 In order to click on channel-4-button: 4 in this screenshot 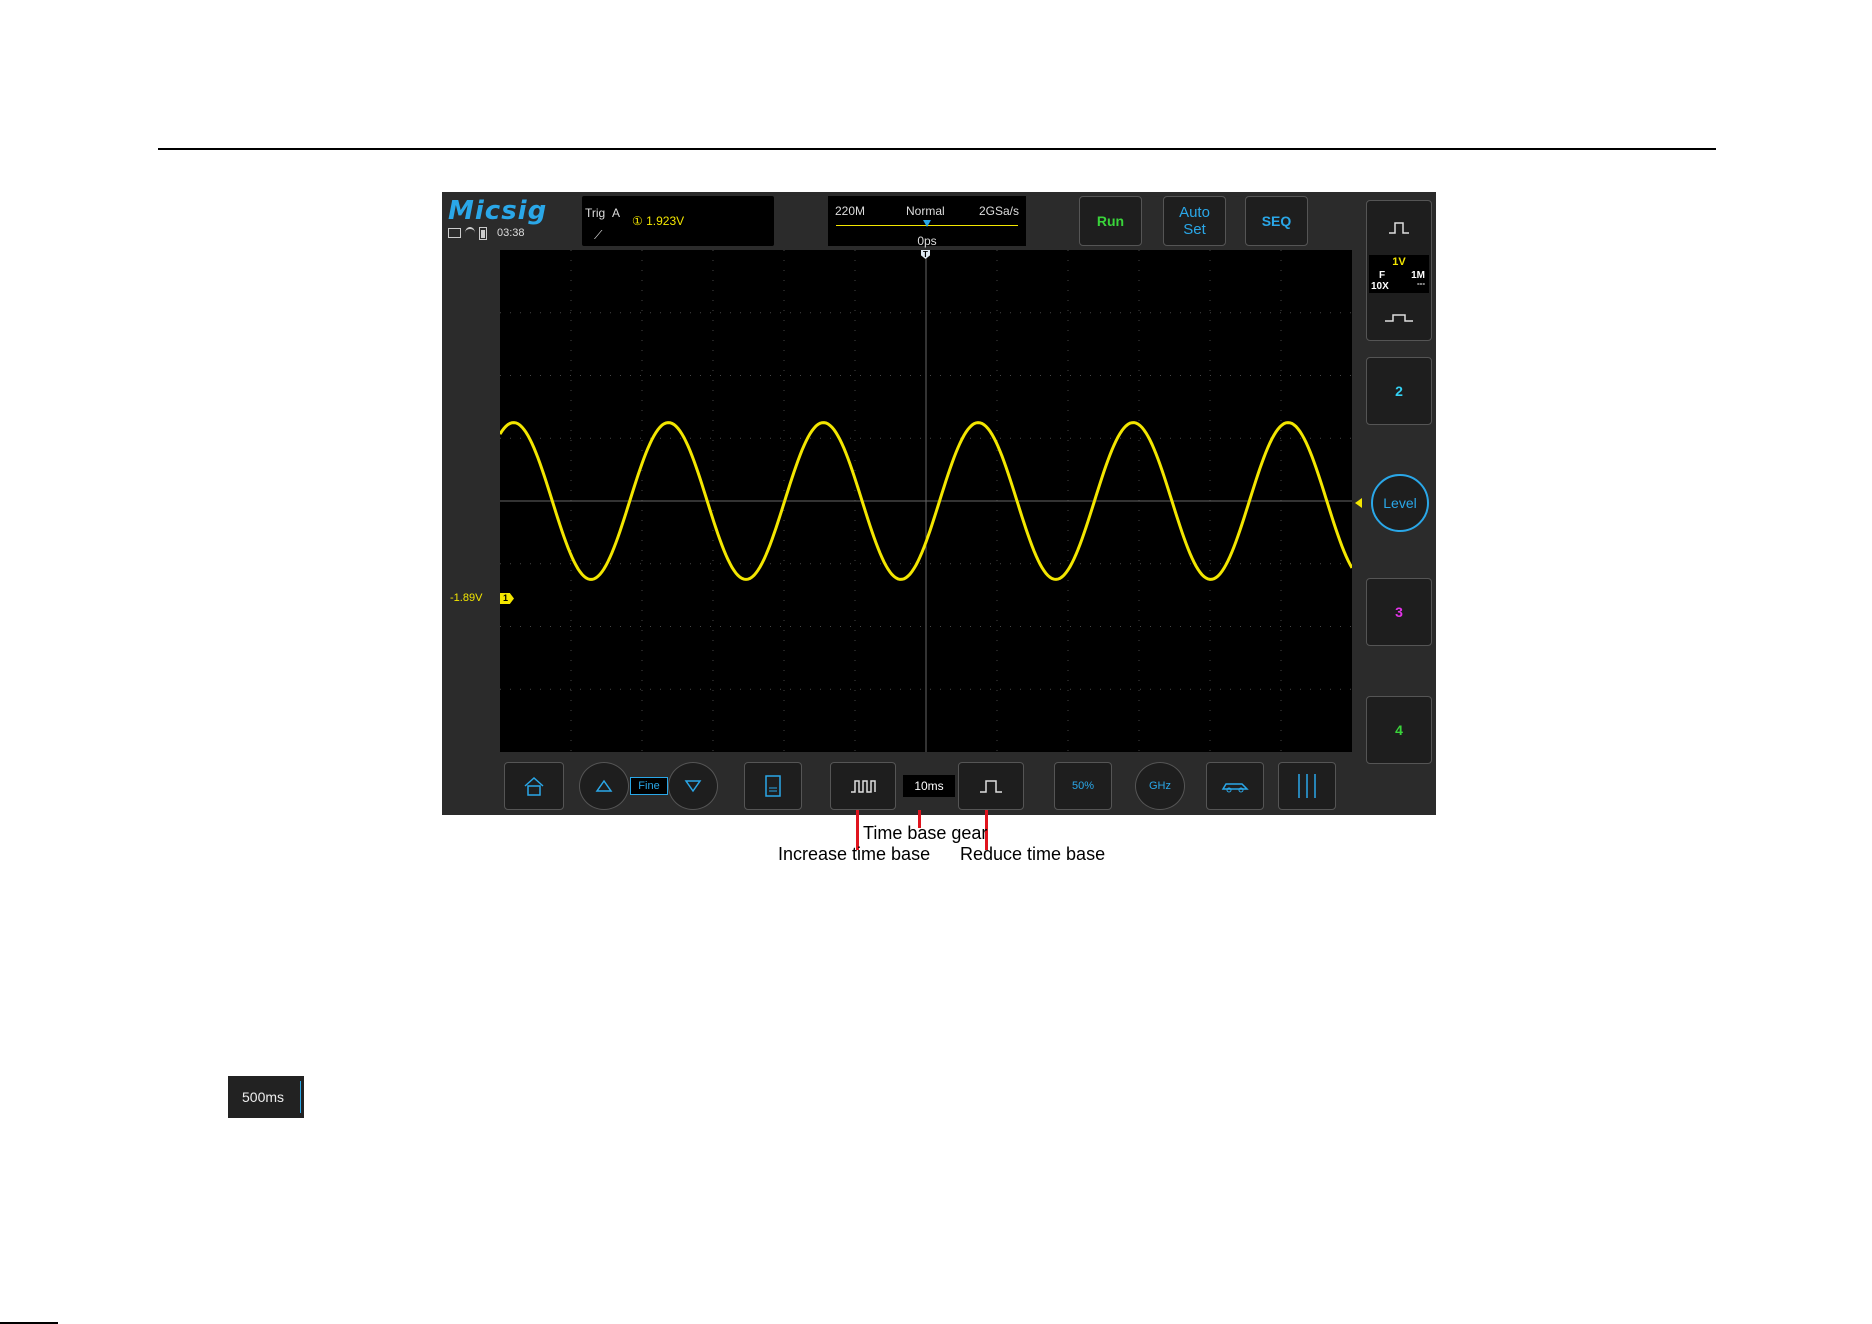, I will do `click(1399, 730)`.